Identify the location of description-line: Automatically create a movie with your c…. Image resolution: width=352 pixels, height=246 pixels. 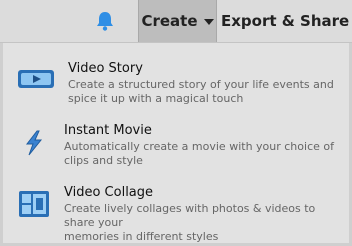
(199, 146).